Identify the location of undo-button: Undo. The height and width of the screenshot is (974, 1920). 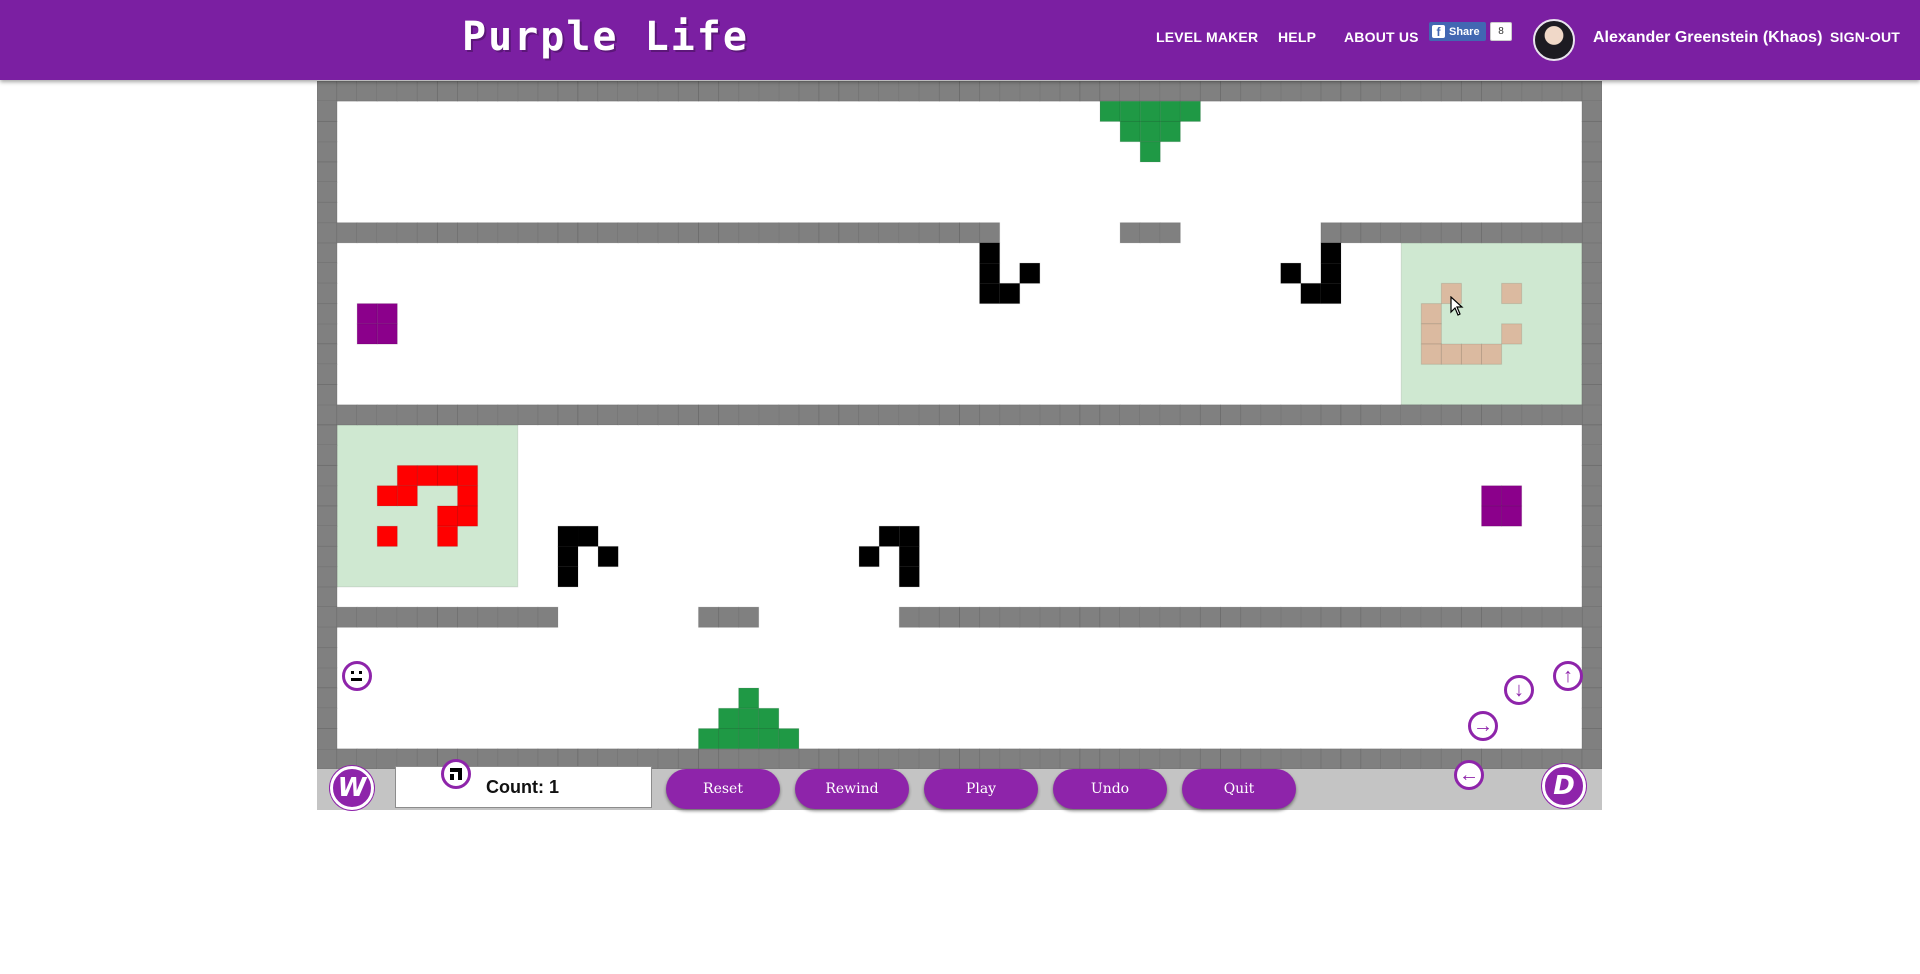
(1110, 789).